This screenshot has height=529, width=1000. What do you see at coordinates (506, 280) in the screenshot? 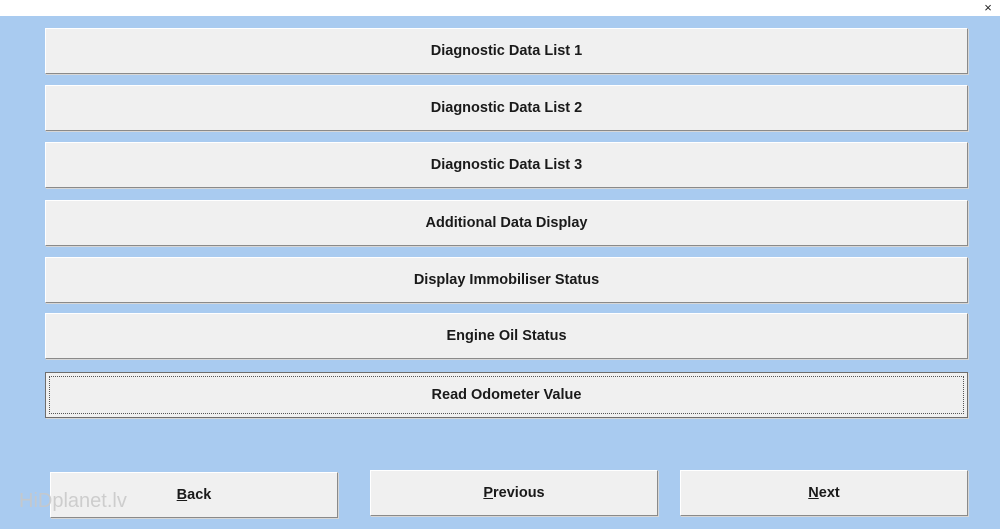
I see `display-immobiliser-status-button: Display Immobiliser Status` at bounding box center [506, 280].